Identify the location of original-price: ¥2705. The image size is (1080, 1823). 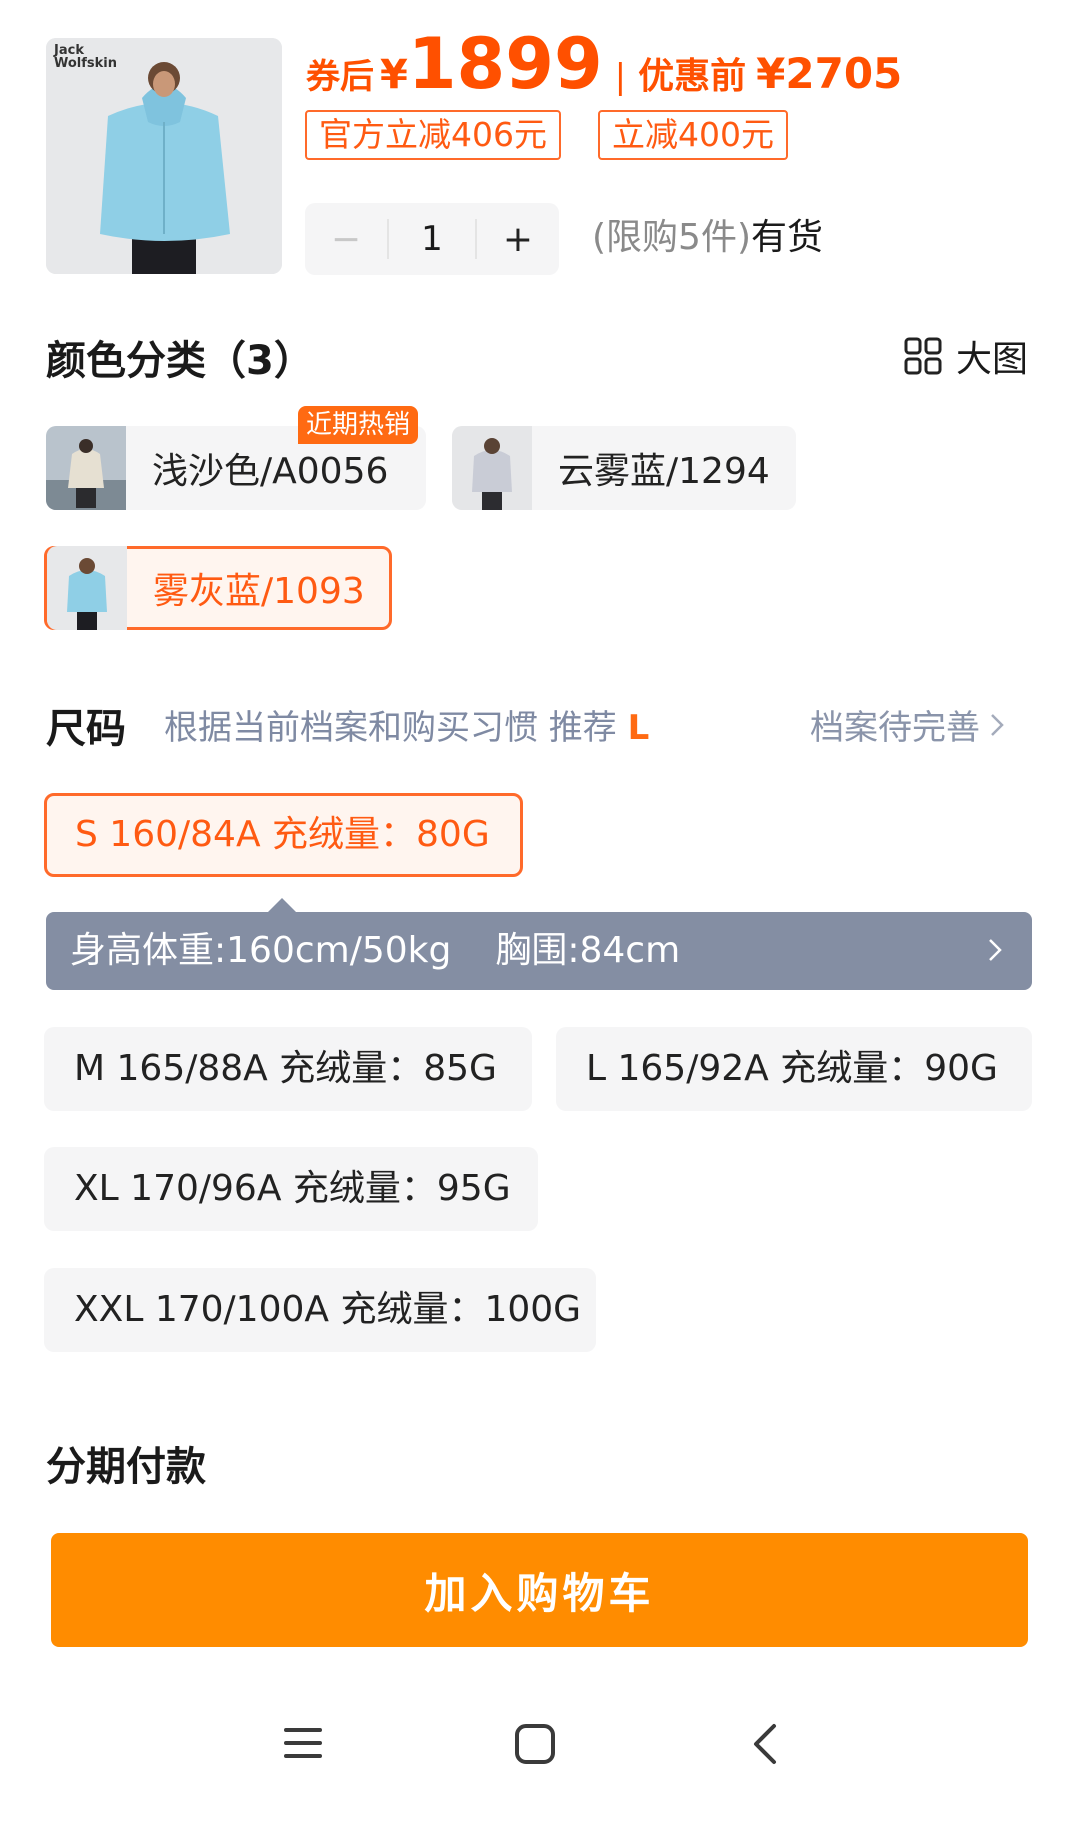
(829, 73).